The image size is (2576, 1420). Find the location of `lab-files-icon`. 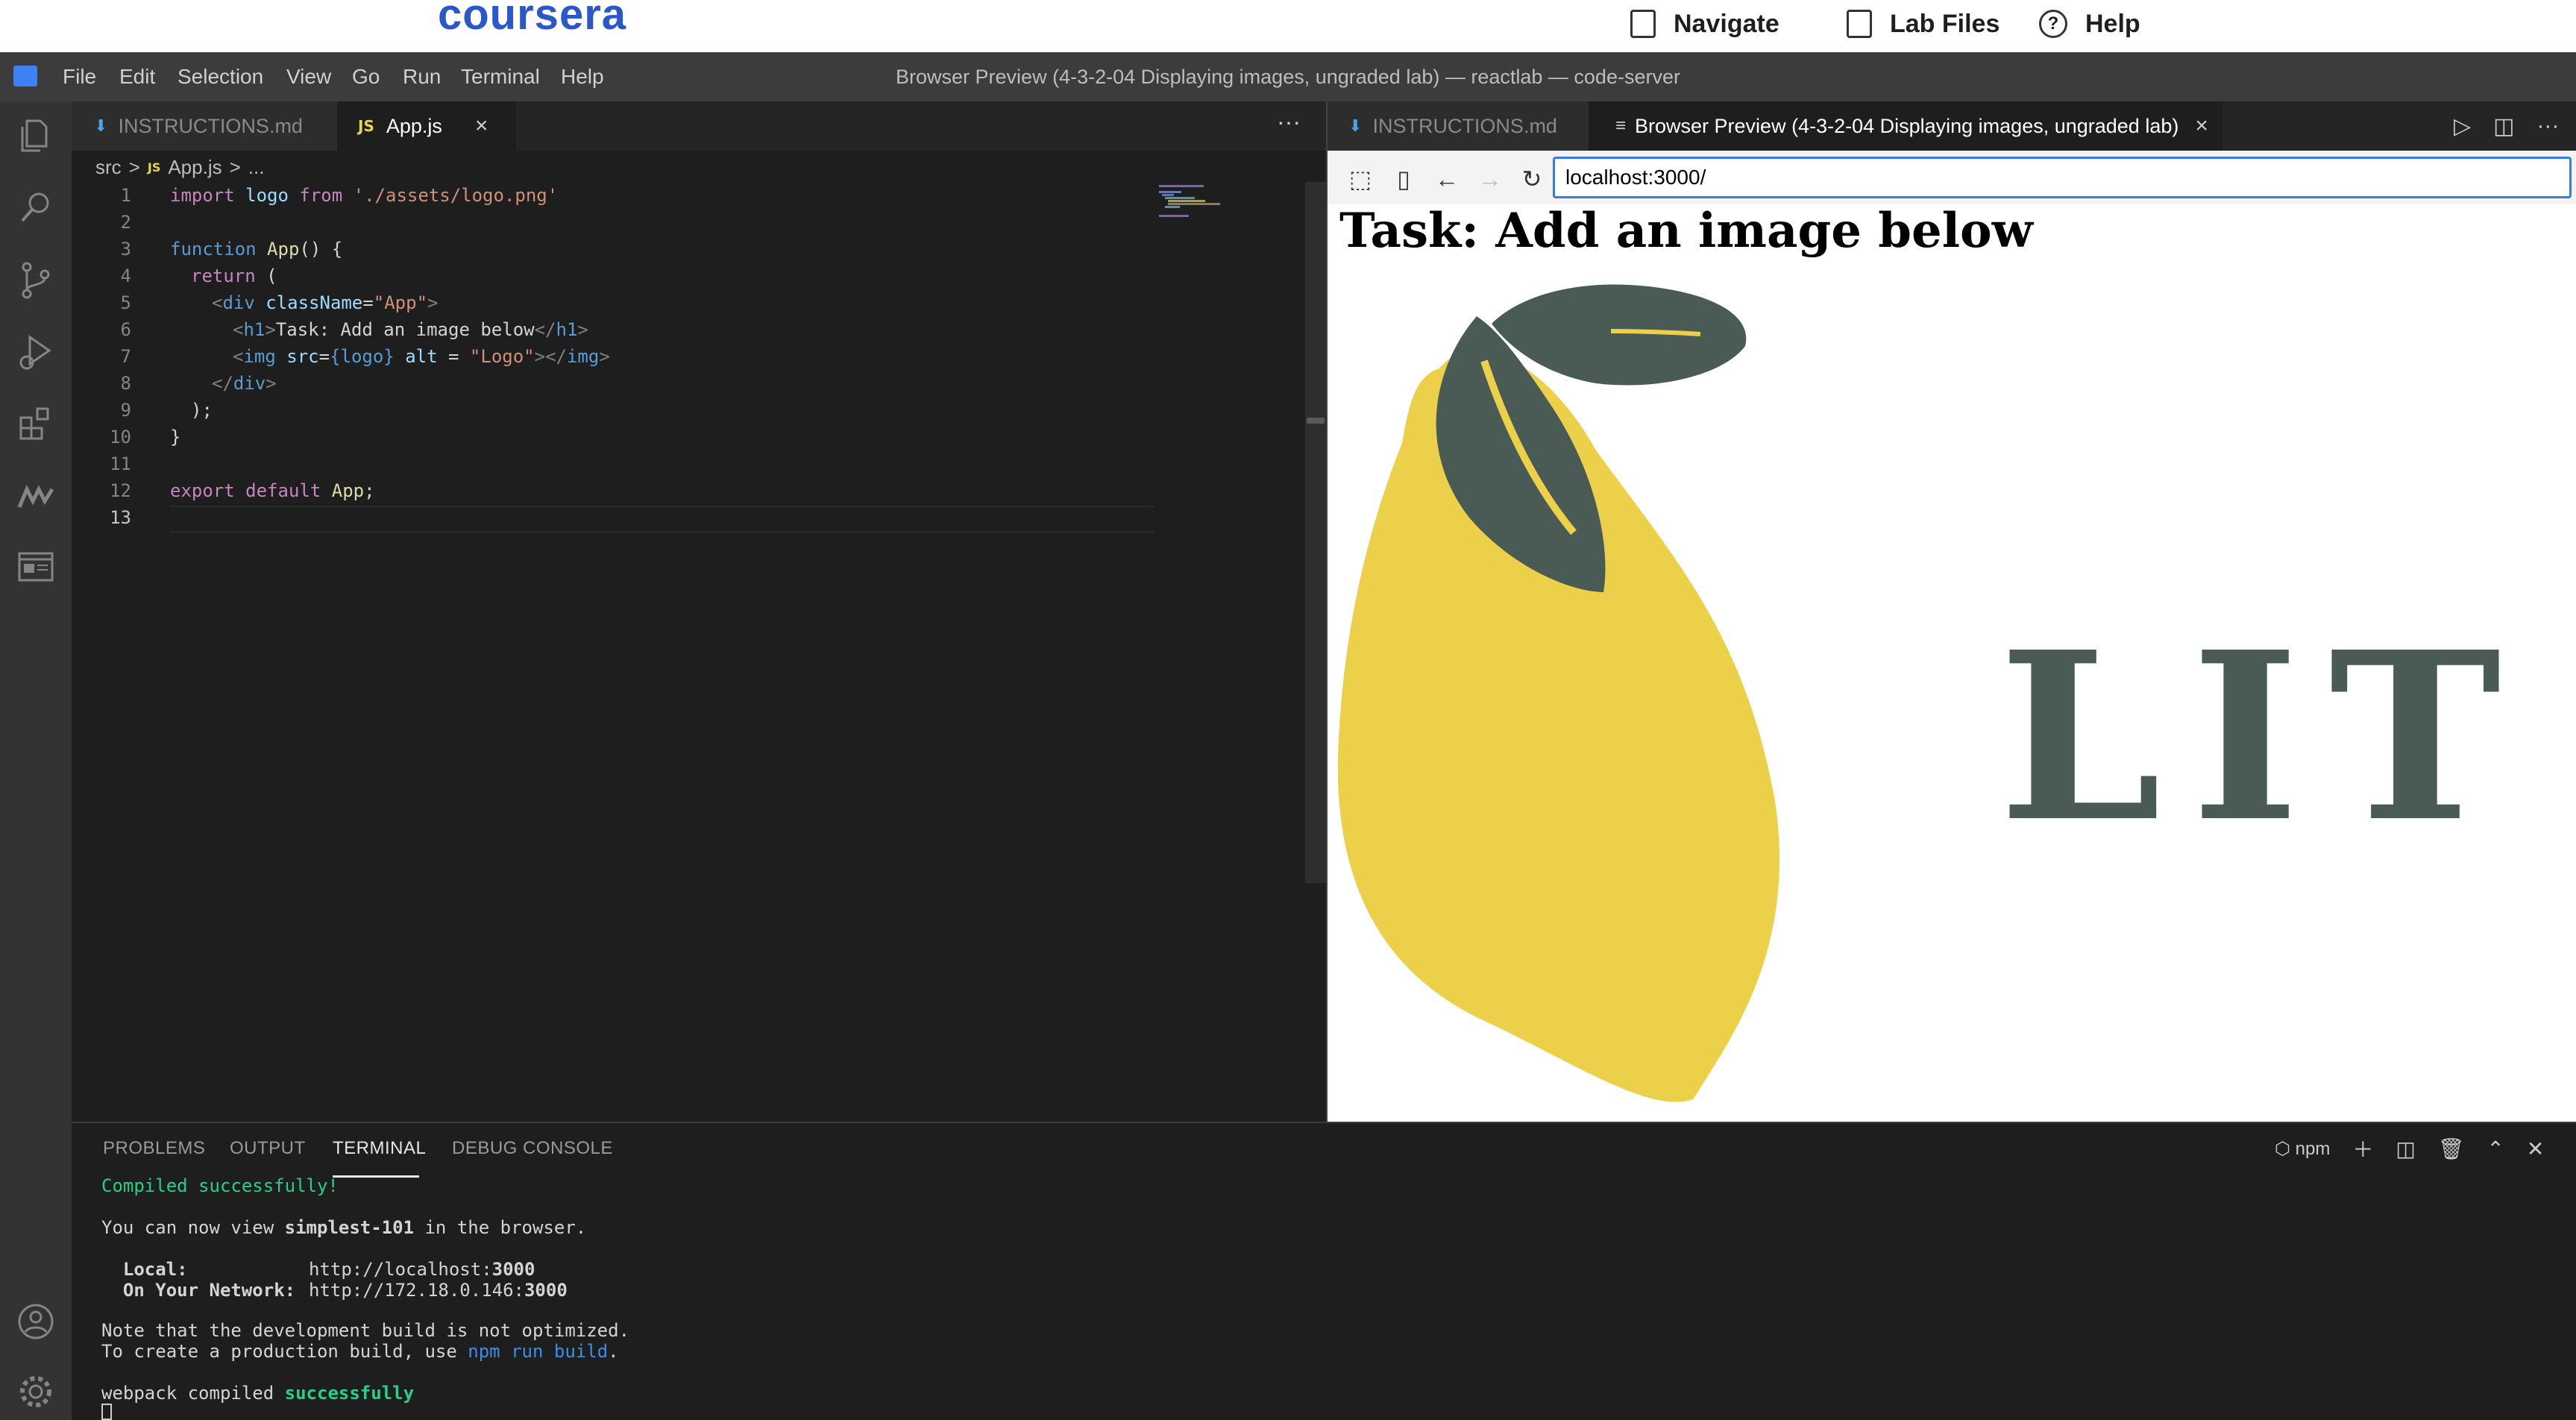

lab-files-icon is located at coordinates (1859, 24).